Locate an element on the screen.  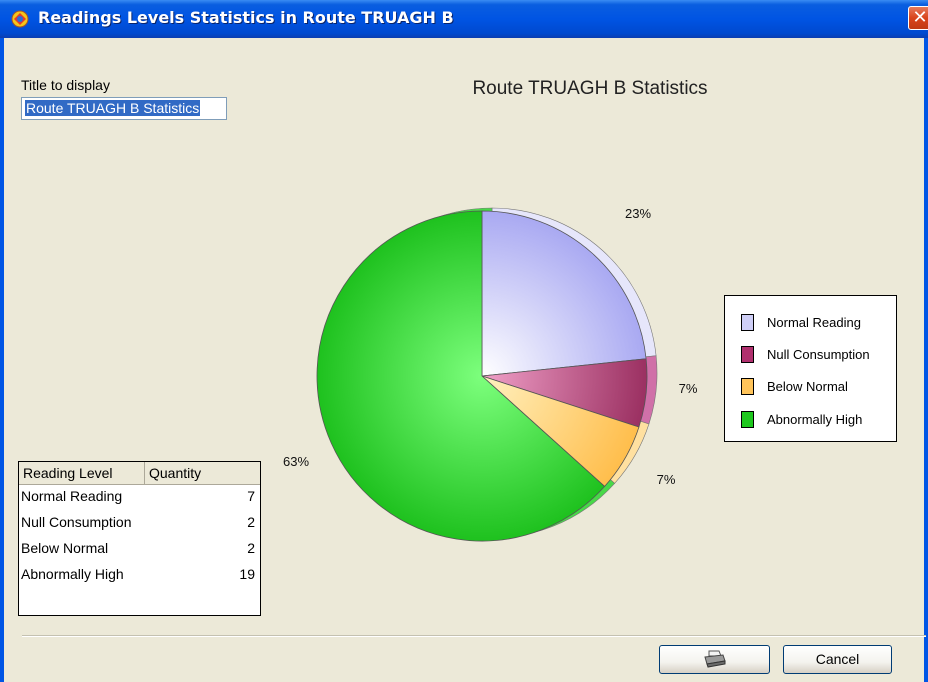
legend-label: Null Consumption is located at coordinates (818, 354).